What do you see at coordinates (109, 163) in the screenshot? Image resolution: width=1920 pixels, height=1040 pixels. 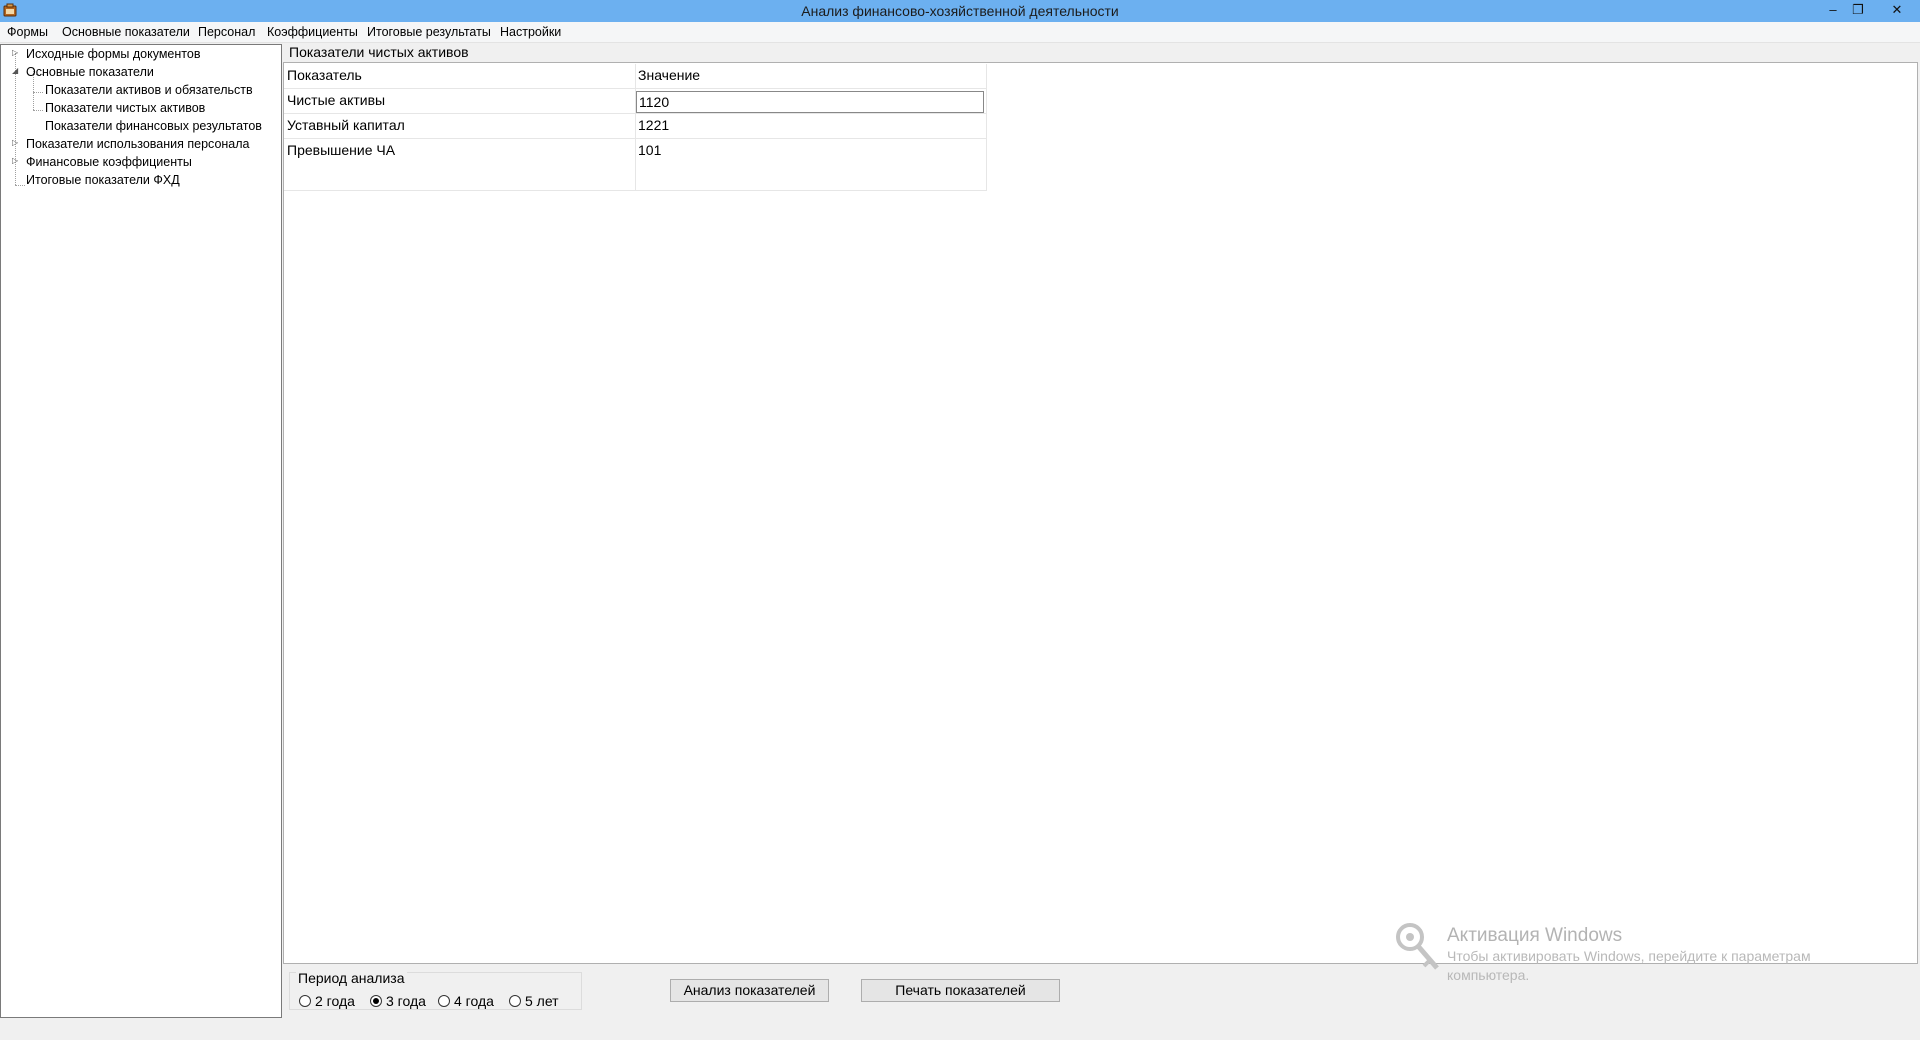 I see `tree-item-financial-coefficients: Финансовые коэффициенты` at bounding box center [109, 163].